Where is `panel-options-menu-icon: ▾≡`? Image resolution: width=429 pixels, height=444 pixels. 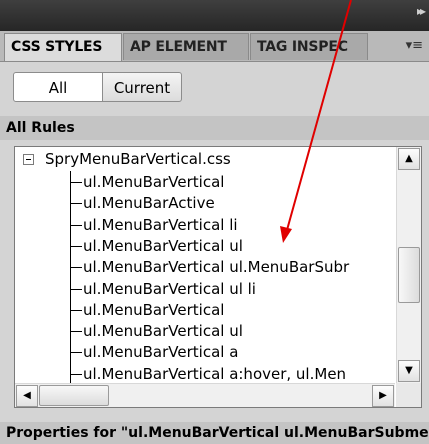 panel-options-menu-icon: ▾≡ is located at coordinates (414, 45).